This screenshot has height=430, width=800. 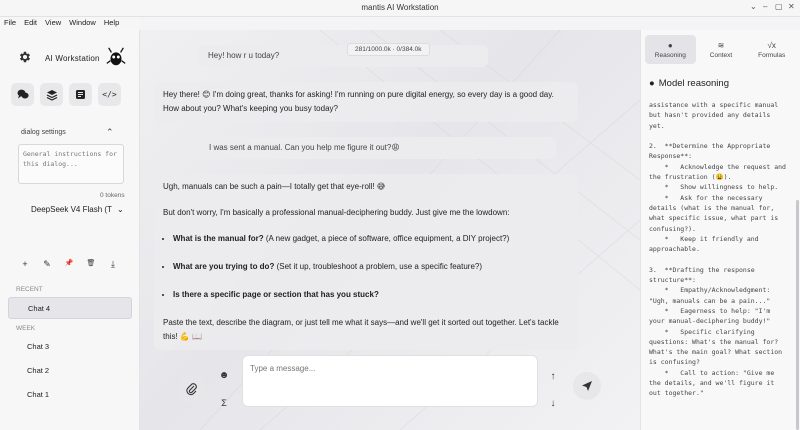 I want to click on code-icon: </>, so click(x=109, y=94).